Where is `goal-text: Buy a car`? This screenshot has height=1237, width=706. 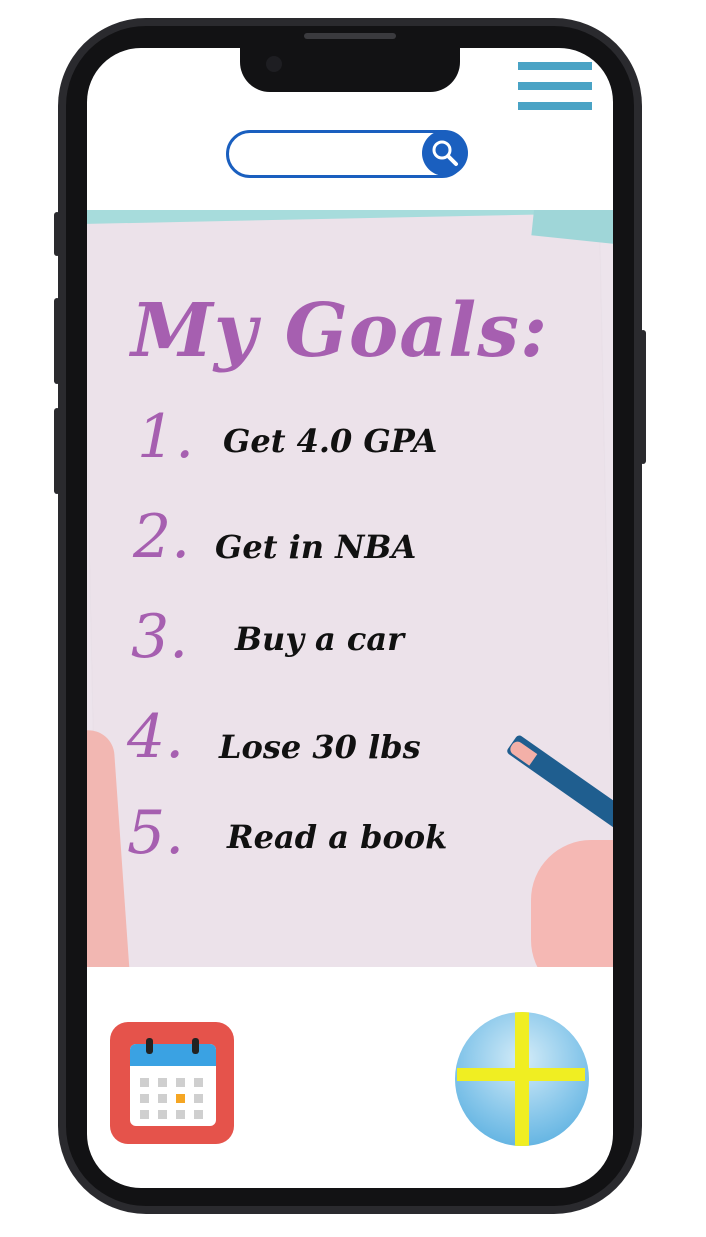 goal-text: Buy a car is located at coordinates (319, 639).